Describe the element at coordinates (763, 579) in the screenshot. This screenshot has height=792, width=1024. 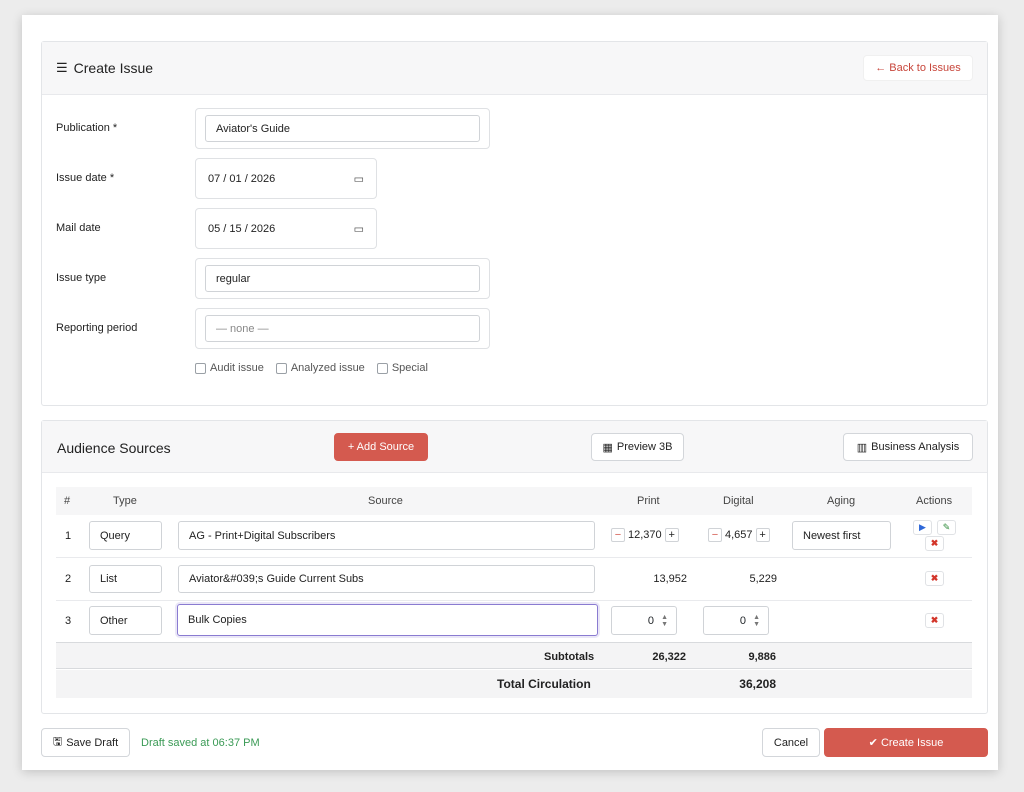
I see `digital-value: 5,229` at that location.